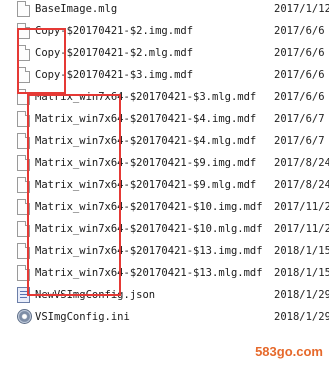 Image resolution: width=329 pixels, height=365 pixels. What do you see at coordinates (82, 317) in the screenshot?
I see `file-name: VSImgConfig.ini` at bounding box center [82, 317].